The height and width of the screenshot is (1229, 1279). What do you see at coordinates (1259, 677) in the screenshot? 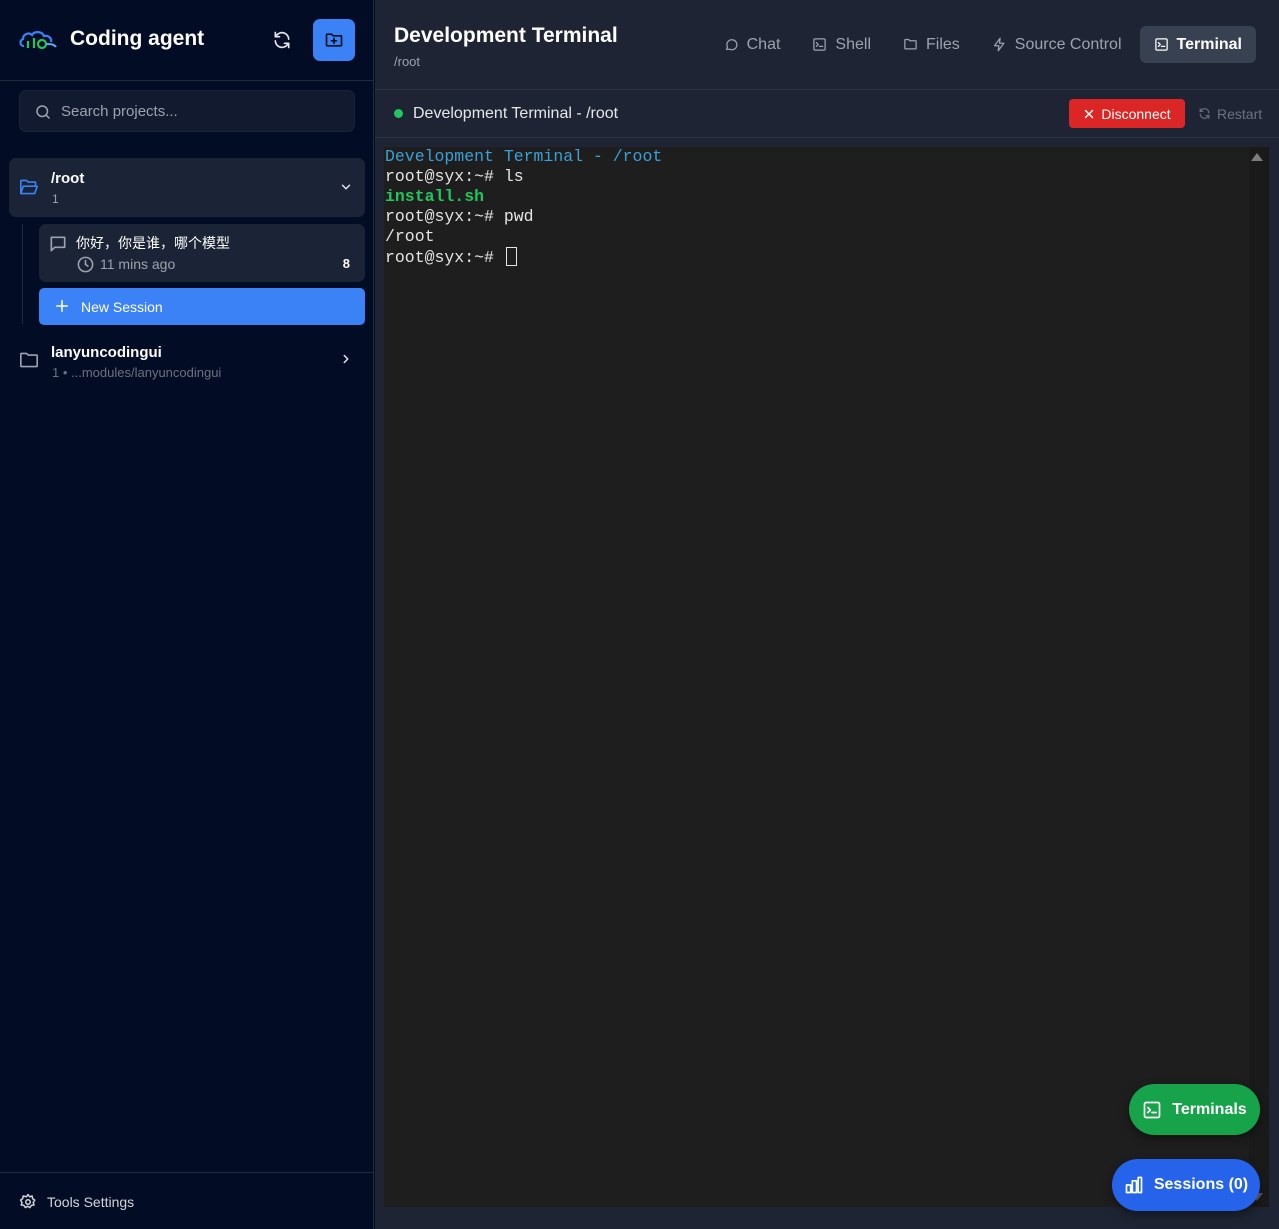
I see `terminal-scrollbar` at bounding box center [1259, 677].